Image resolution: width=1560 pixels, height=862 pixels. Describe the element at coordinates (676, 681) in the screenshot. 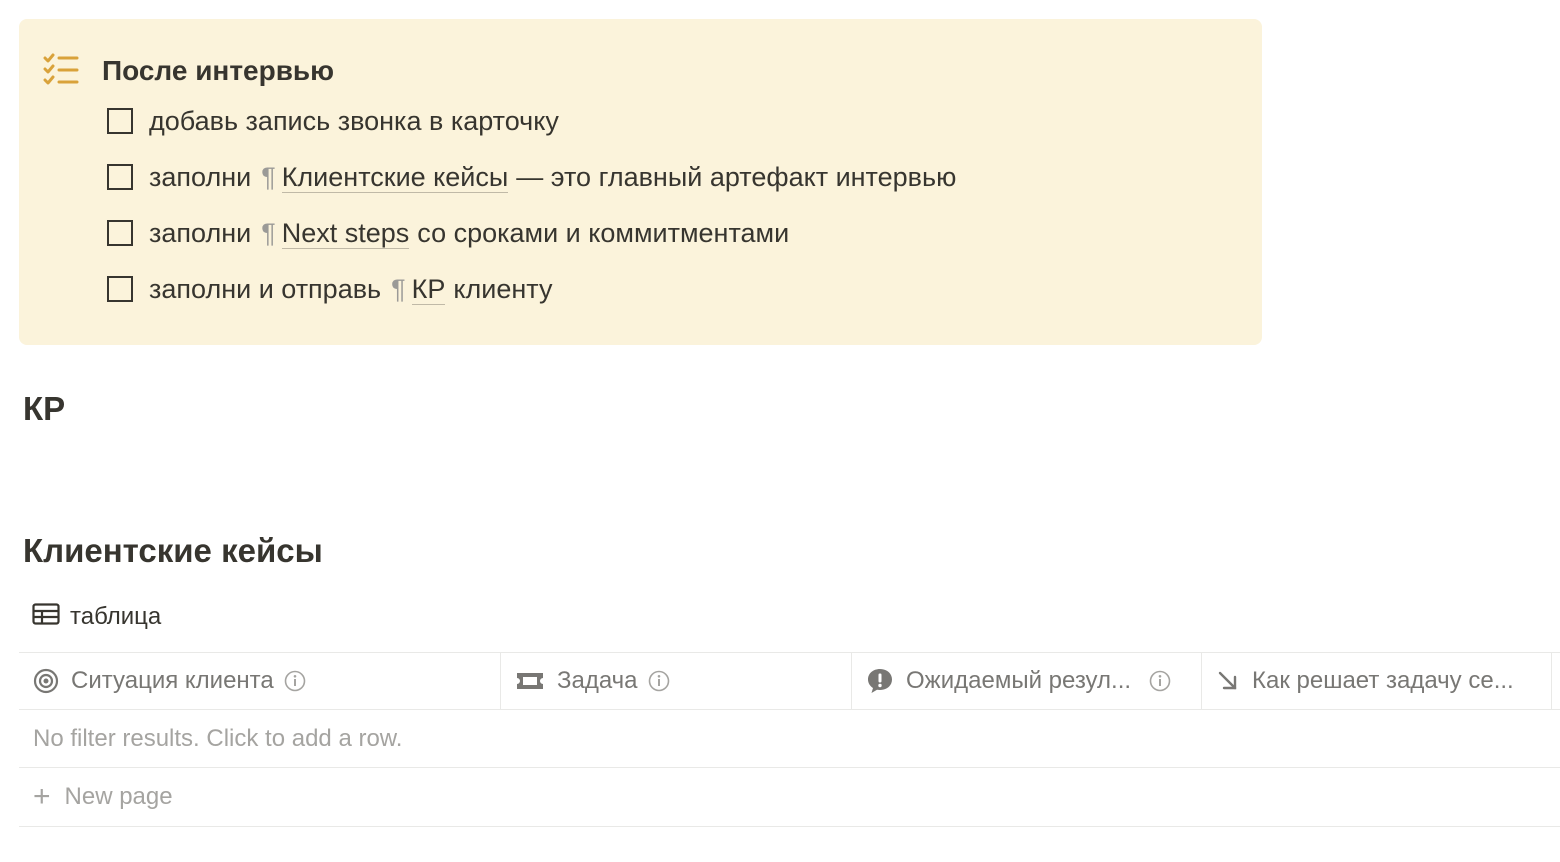

I see `column-header-task: Задача` at that location.